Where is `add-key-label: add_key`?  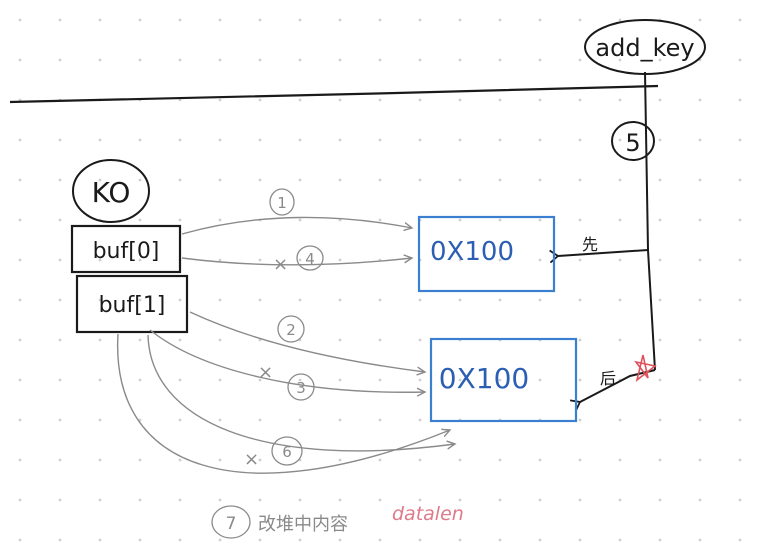
add-key-label: add_key is located at coordinates (644, 48).